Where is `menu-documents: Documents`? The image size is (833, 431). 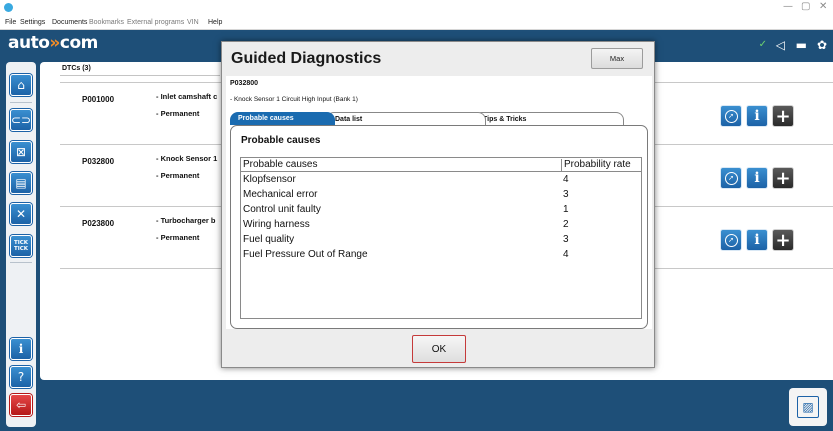 menu-documents: Documents is located at coordinates (69, 22).